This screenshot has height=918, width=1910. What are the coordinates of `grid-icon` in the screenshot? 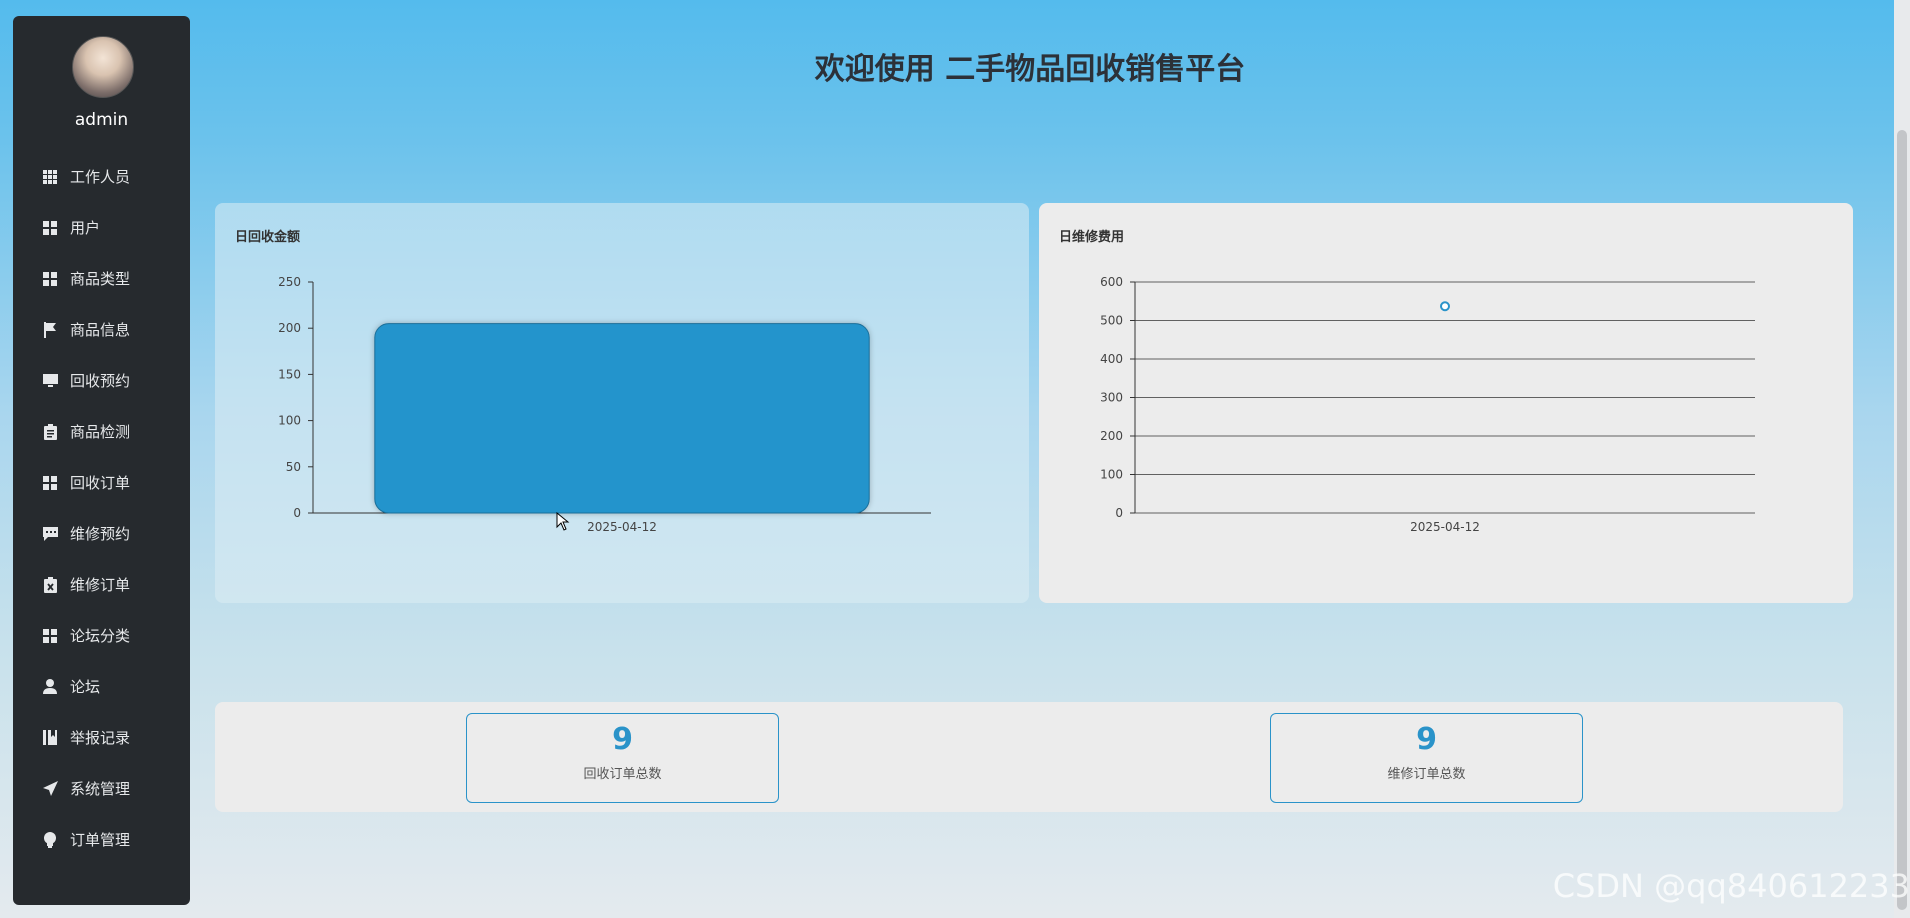 It's located at (50, 177).